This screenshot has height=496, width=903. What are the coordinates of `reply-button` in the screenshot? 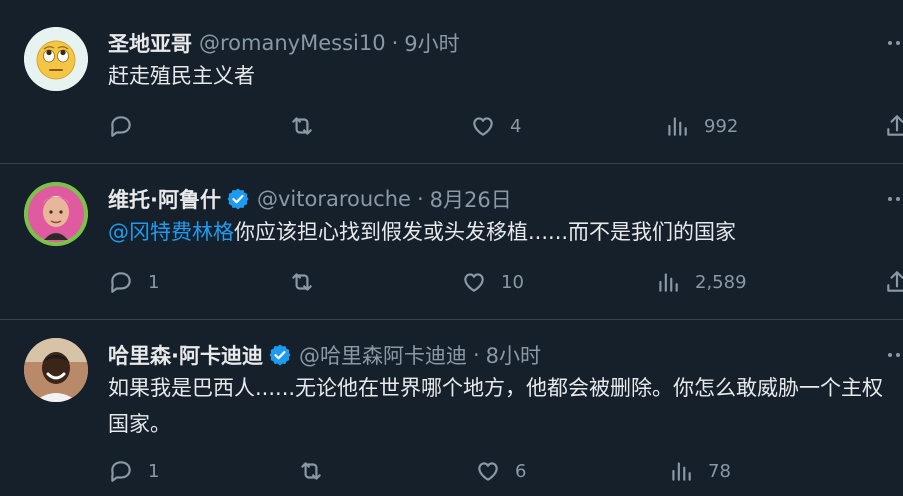 It's located at (128, 126).